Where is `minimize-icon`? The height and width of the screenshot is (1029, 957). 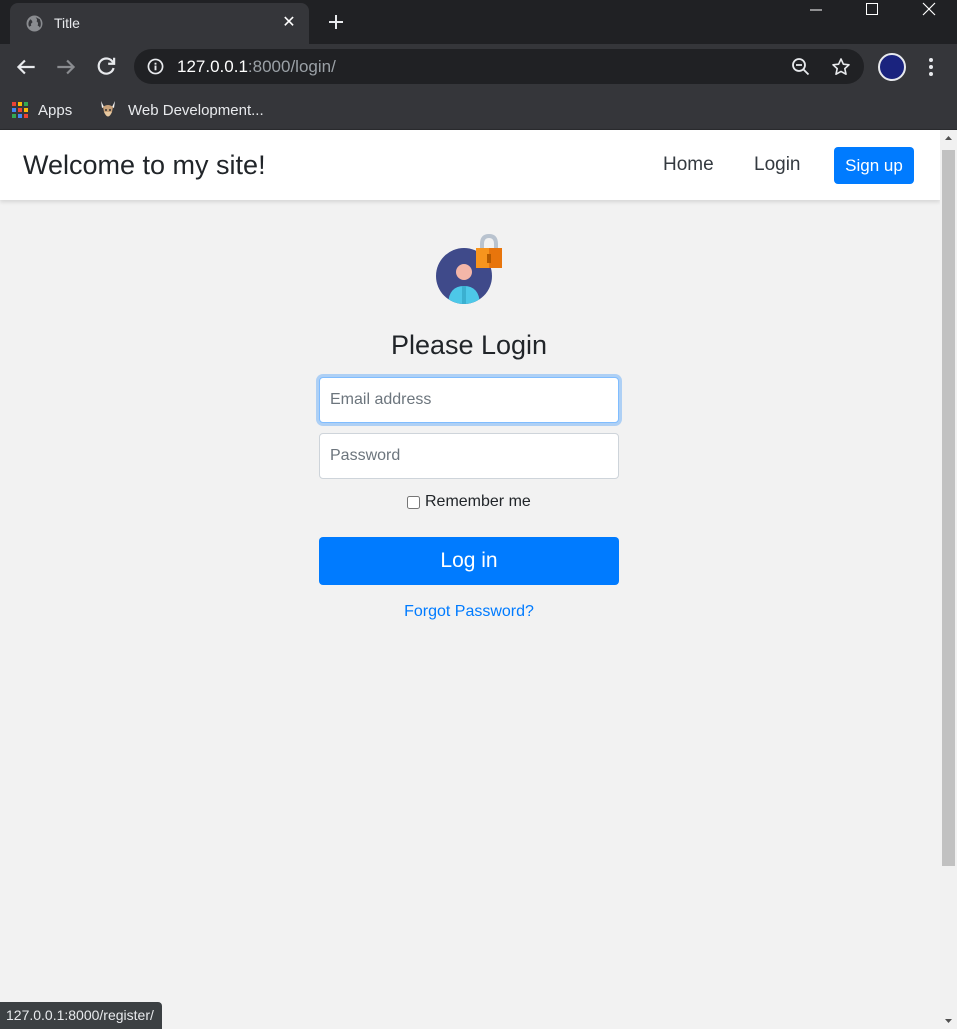 minimize-icon is located at coordinates (816, 11).